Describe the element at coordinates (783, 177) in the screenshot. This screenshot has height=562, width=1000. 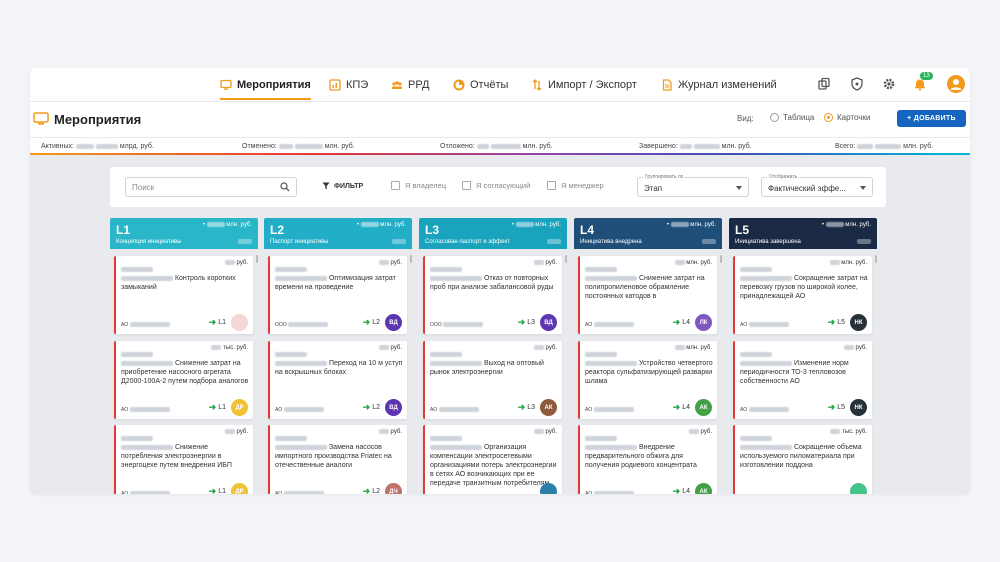
I see `select-label: Отображать` at that location.